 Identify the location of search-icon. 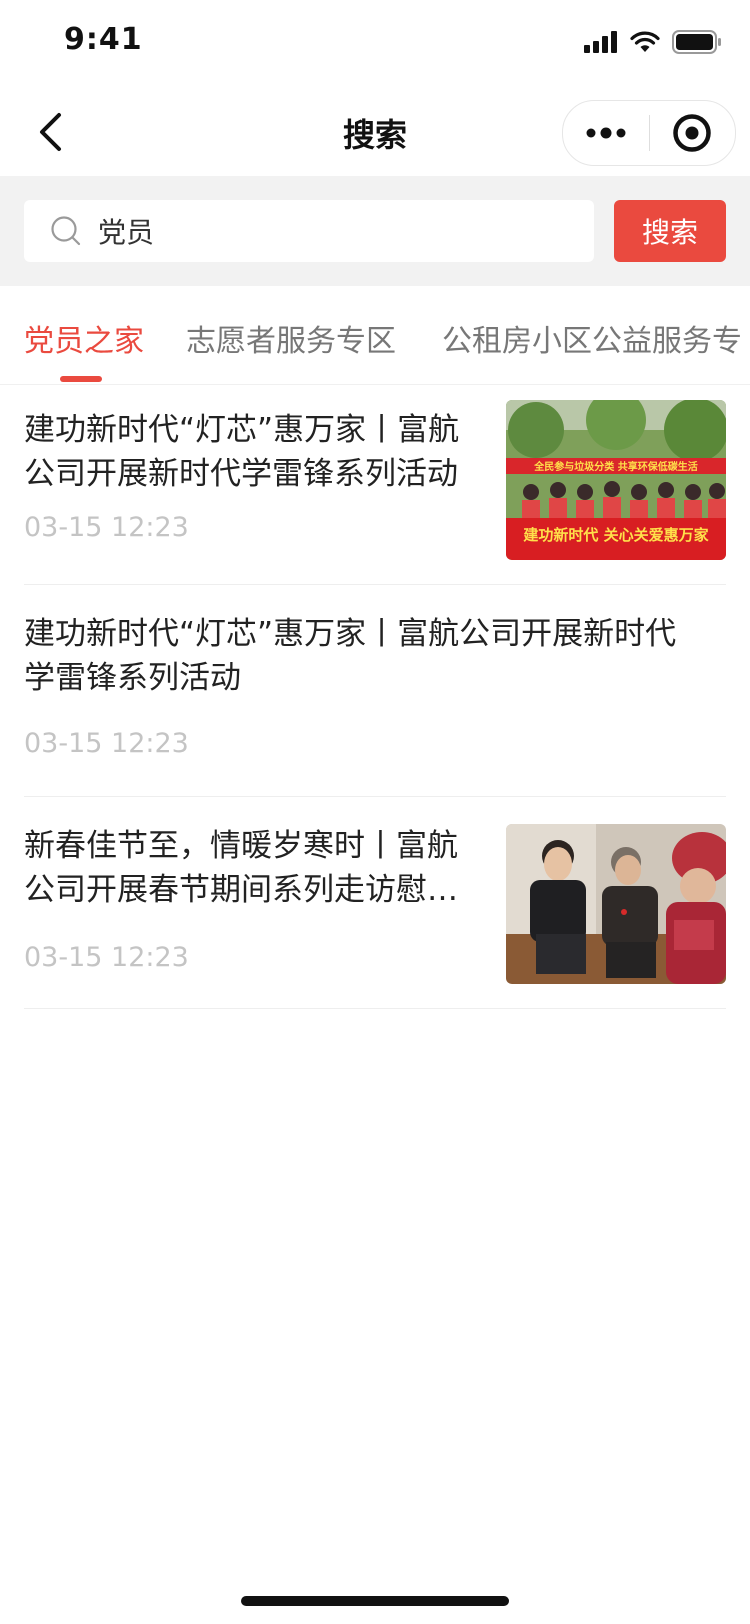
(66, 231).